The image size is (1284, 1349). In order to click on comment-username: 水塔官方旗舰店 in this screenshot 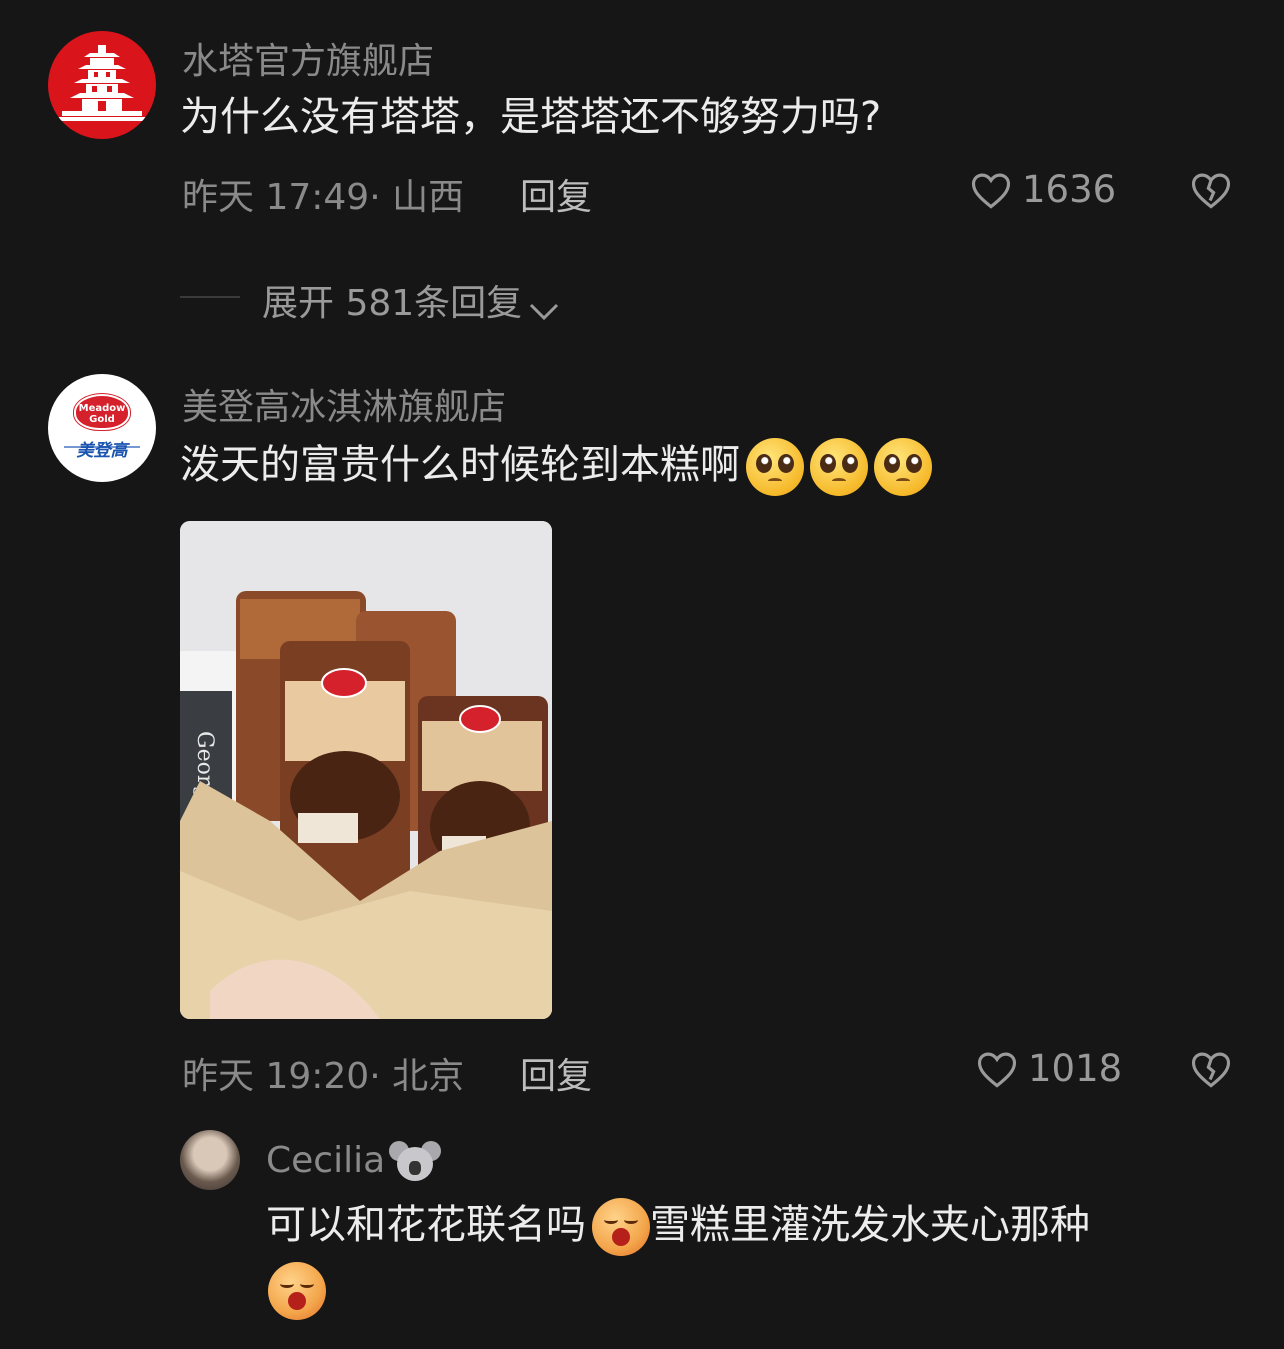, I will do `click(308, 58)`.